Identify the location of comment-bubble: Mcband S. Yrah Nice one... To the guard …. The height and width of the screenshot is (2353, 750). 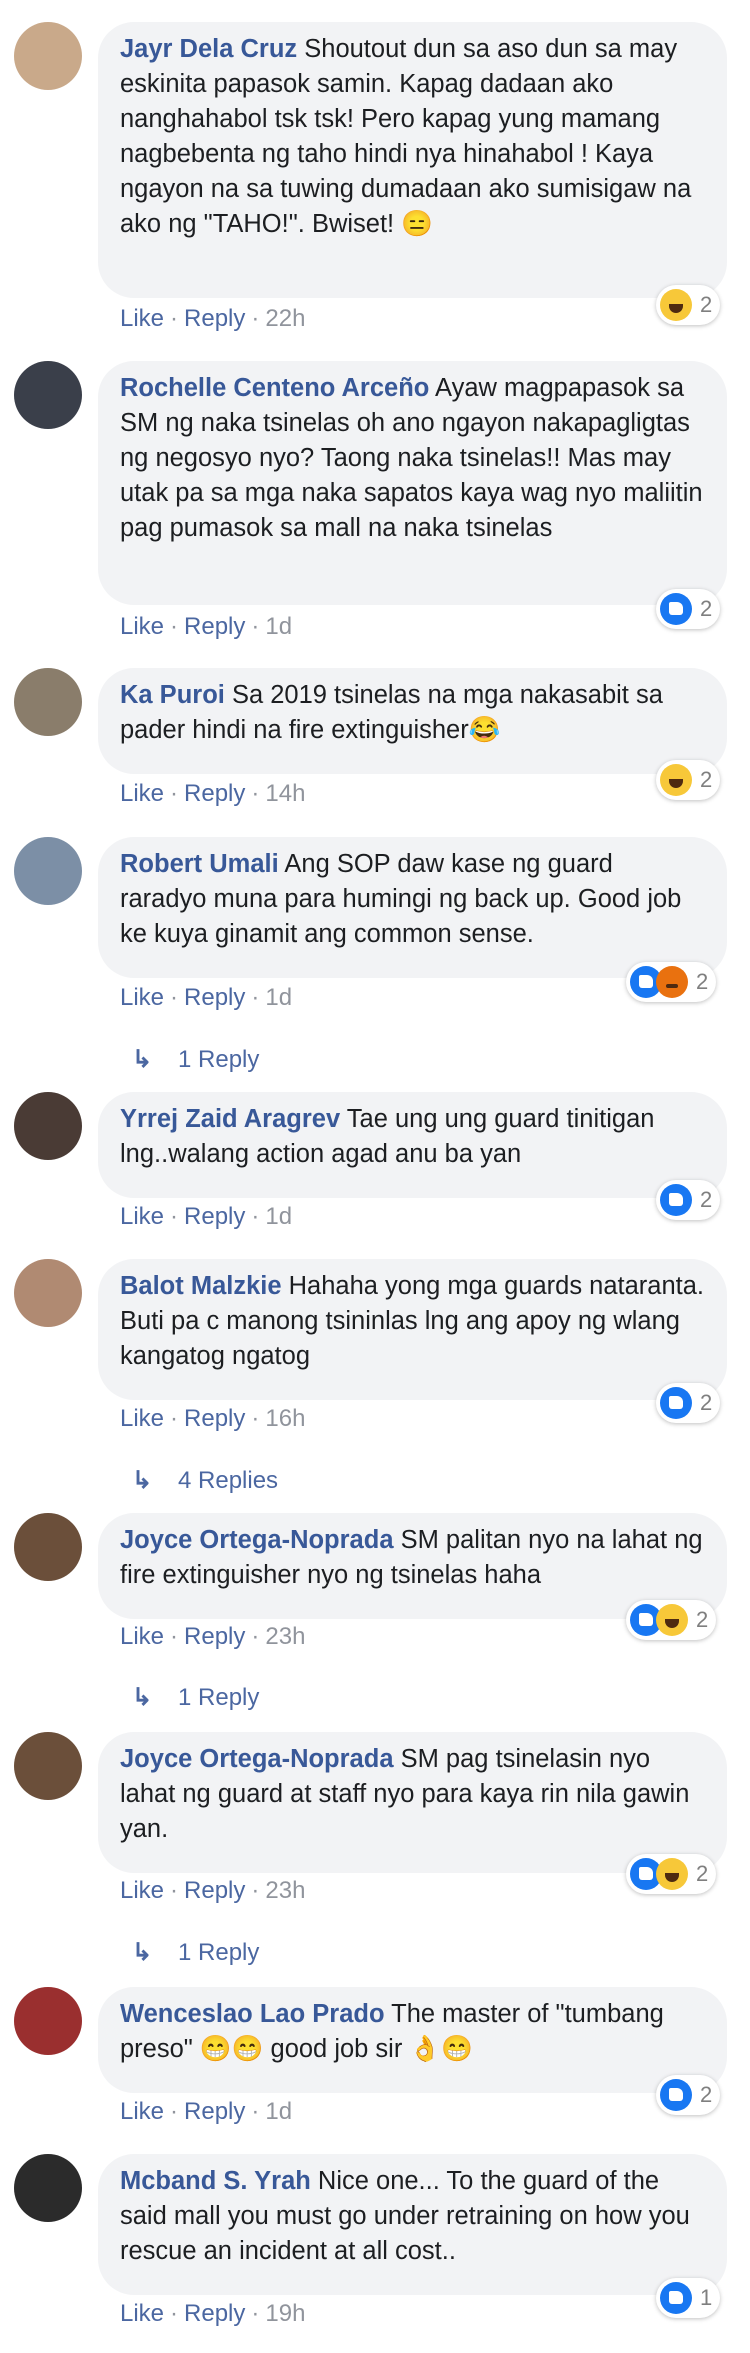
(412, 2224).